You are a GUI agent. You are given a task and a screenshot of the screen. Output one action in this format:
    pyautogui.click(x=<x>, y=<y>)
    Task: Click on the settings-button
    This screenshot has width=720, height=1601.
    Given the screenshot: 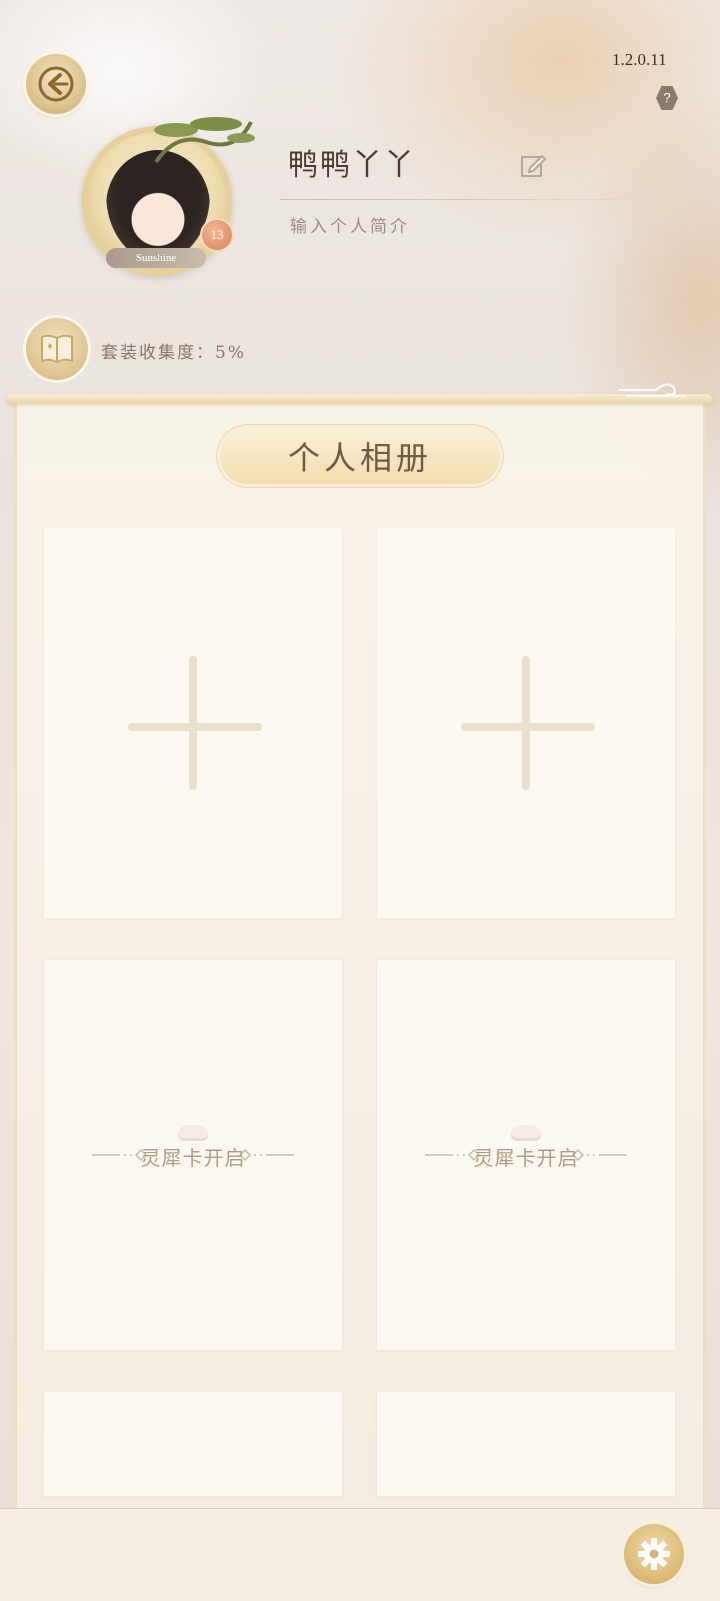 What is the action you would take?
    pyautogui.click(x=654, y=1554)
    